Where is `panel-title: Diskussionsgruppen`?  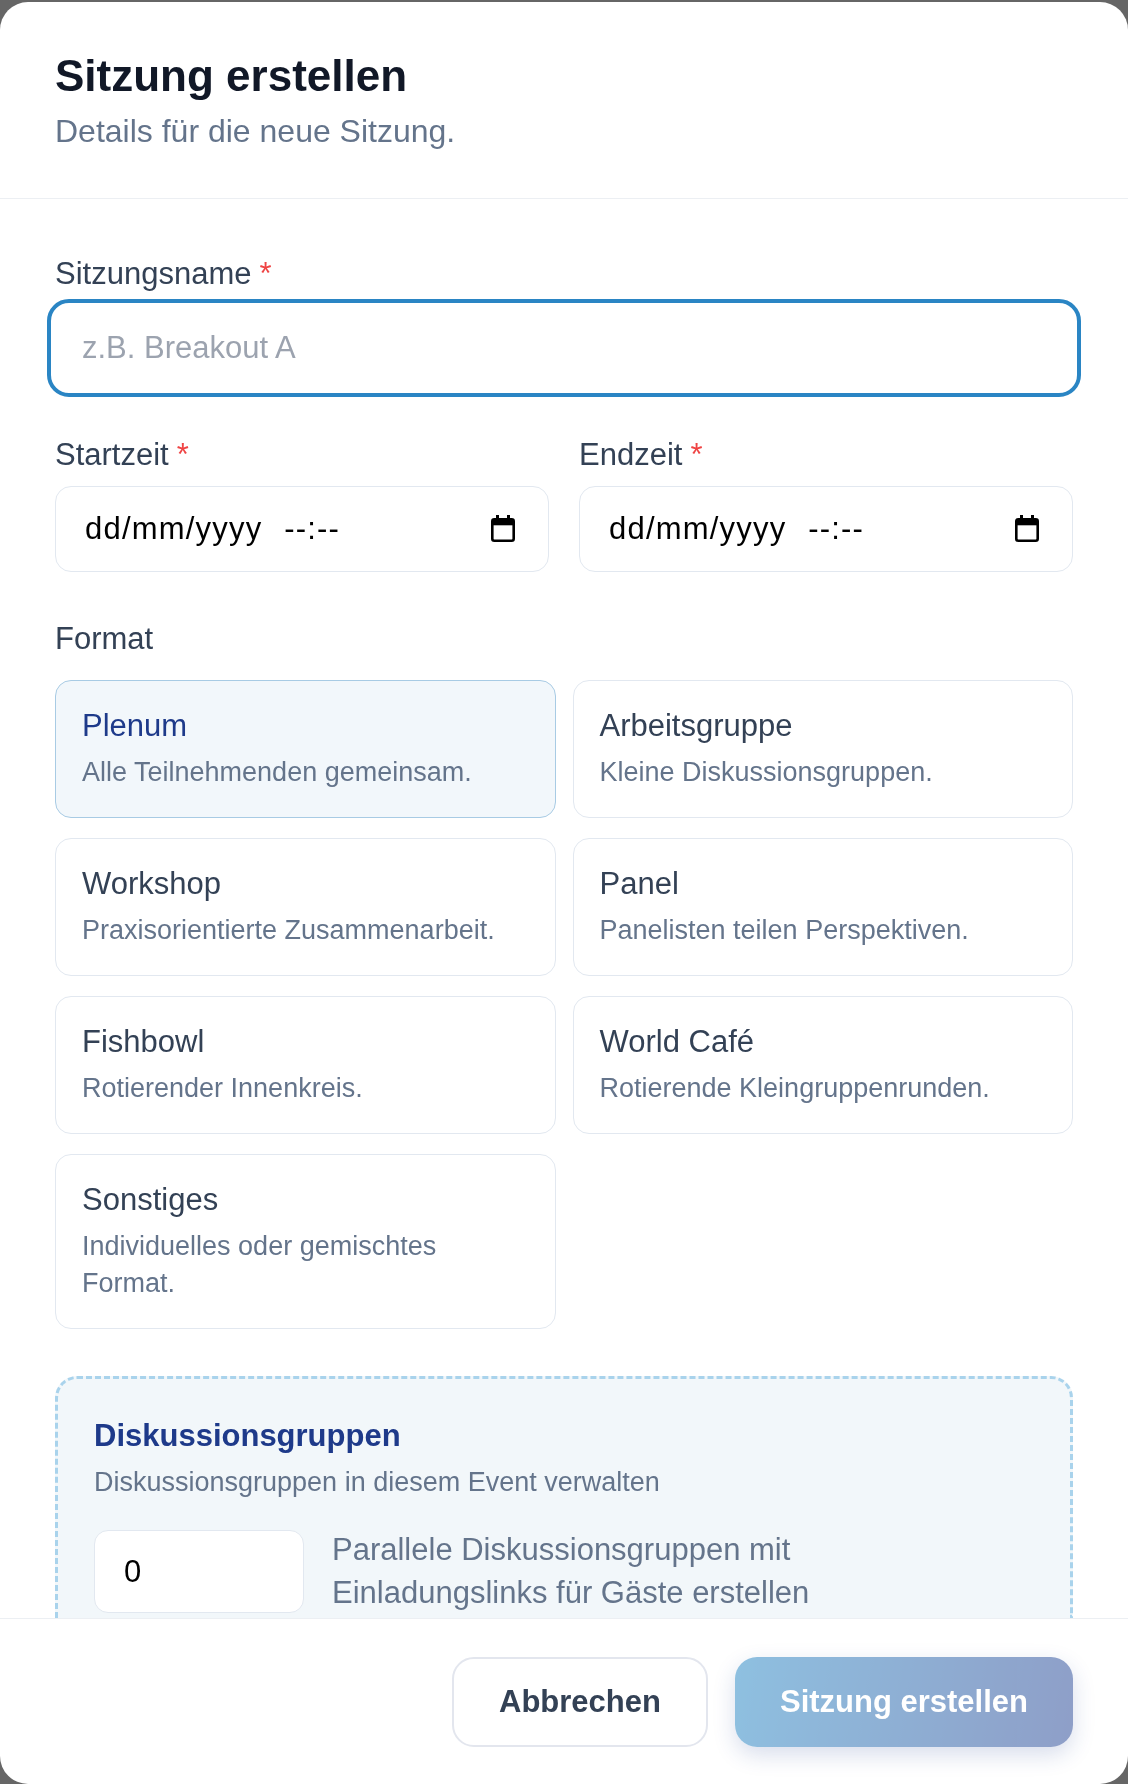 panel-title: Diskussionsgruppen is located at coordinates (248, 1436).